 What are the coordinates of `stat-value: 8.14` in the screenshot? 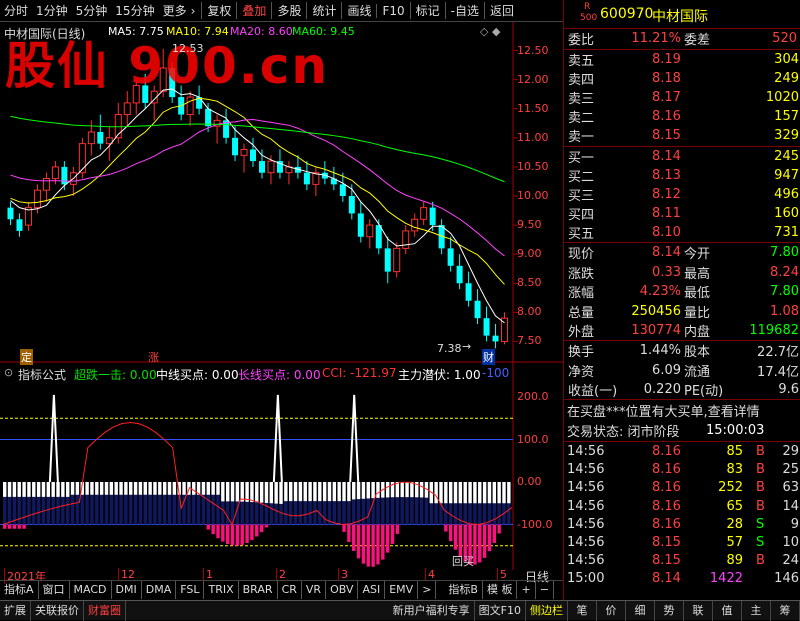 It's located at (666, 252).